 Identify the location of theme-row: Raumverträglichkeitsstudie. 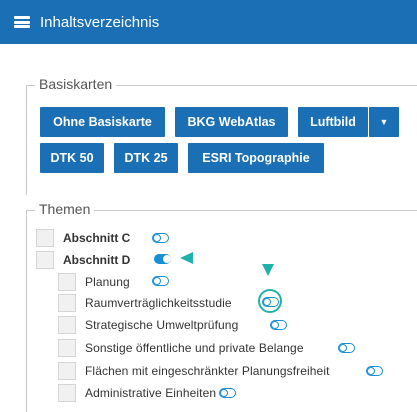
(145, 303).